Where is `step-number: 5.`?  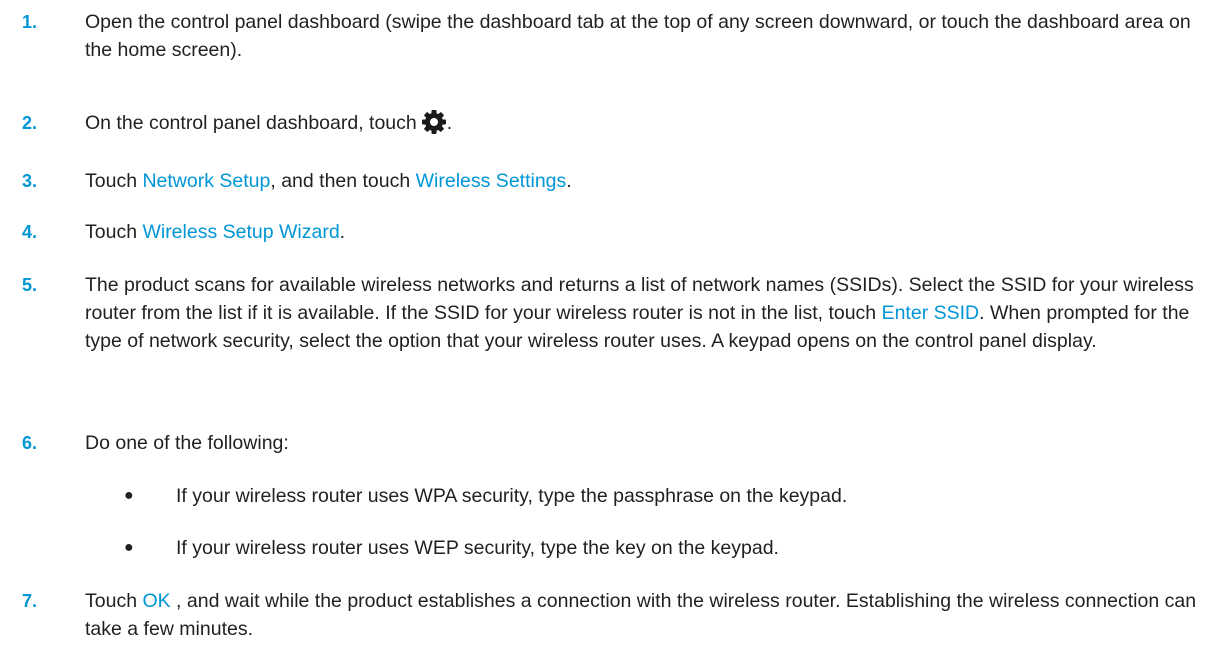
step-number: 5. is located at coordinates (30, 285).